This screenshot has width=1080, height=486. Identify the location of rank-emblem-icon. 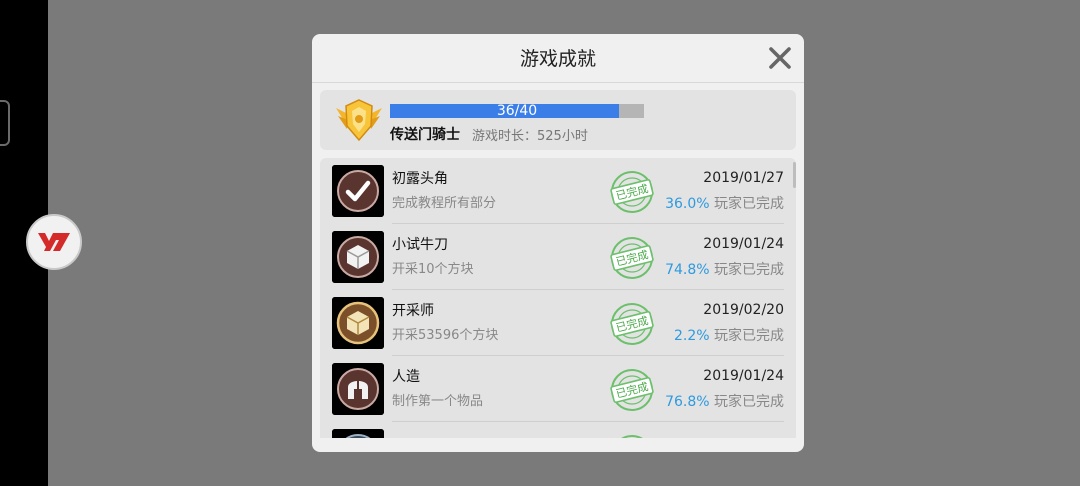
(359, 120).